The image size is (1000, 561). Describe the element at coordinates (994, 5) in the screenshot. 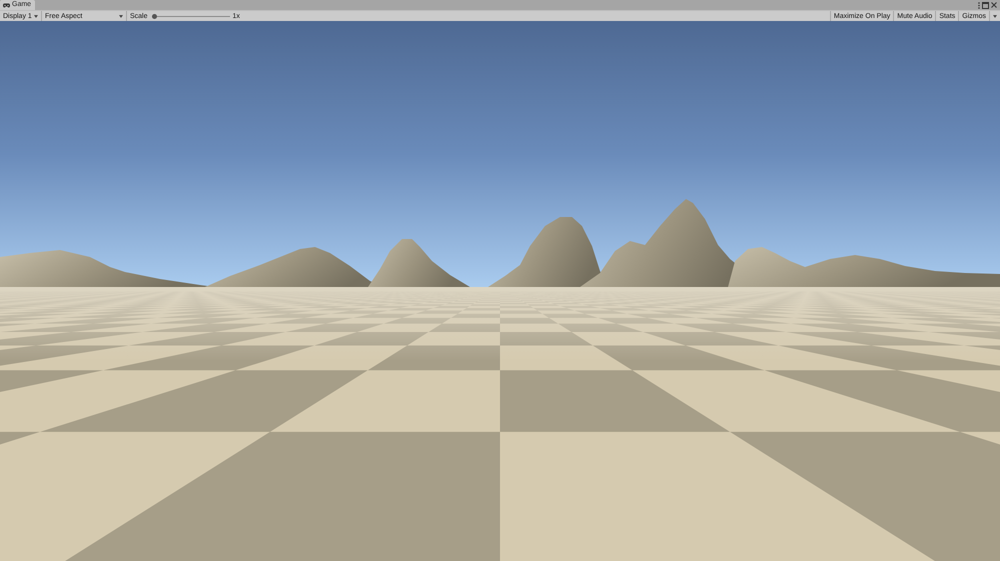

I see `close-icon` at that location.